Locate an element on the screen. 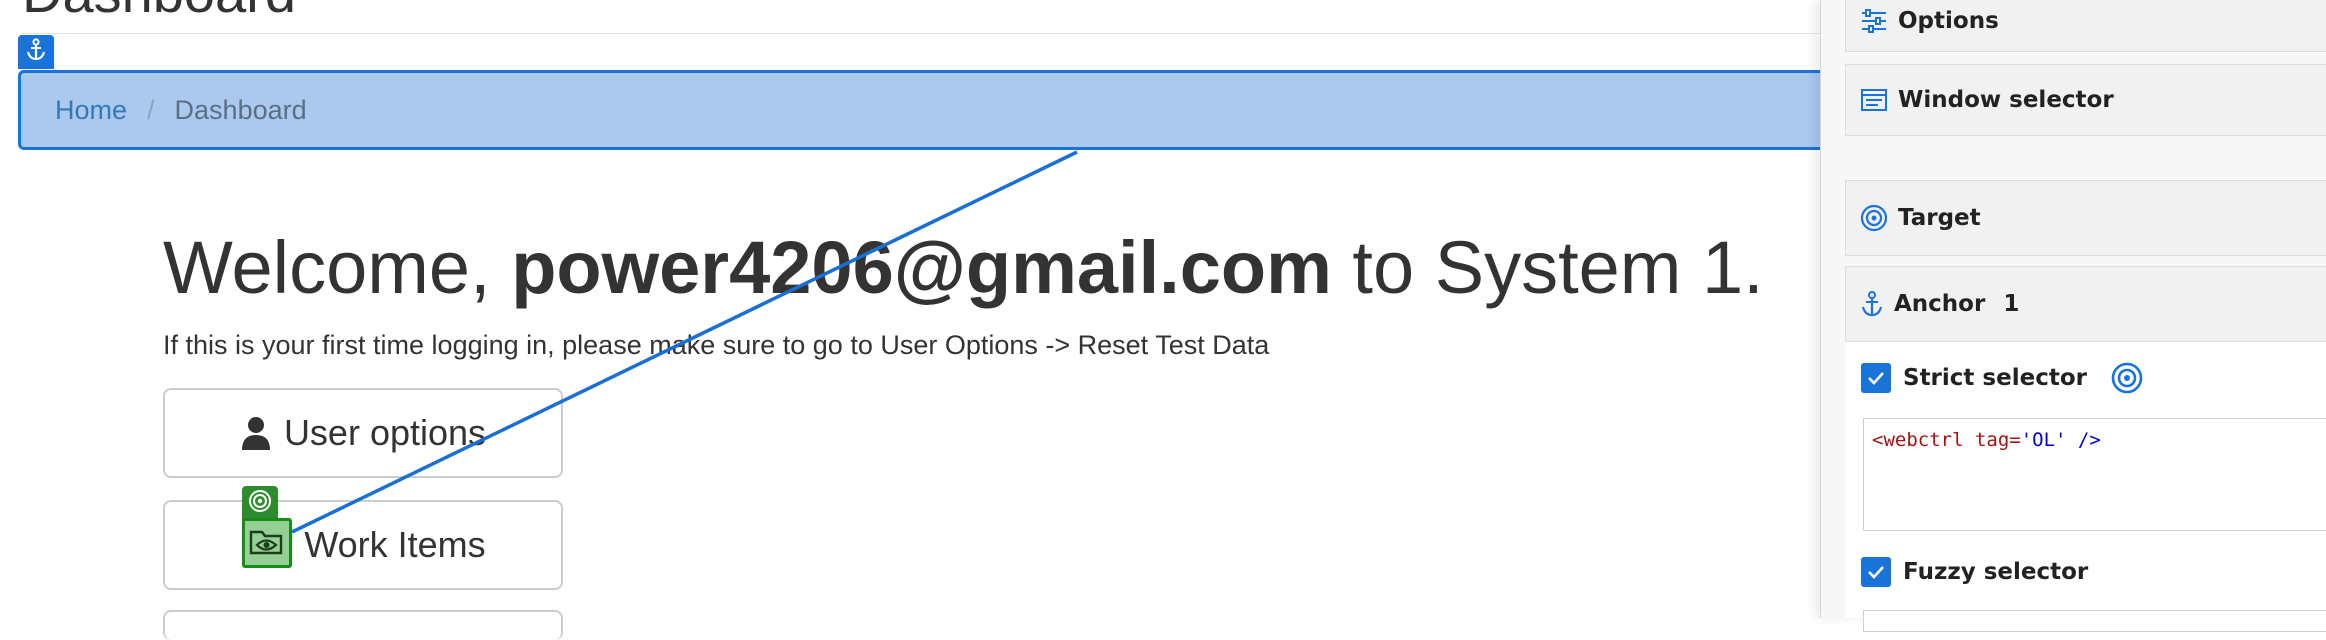 The height and width of the screenshot is (640, 2326). title-divider is located at coordinates (922, 33).